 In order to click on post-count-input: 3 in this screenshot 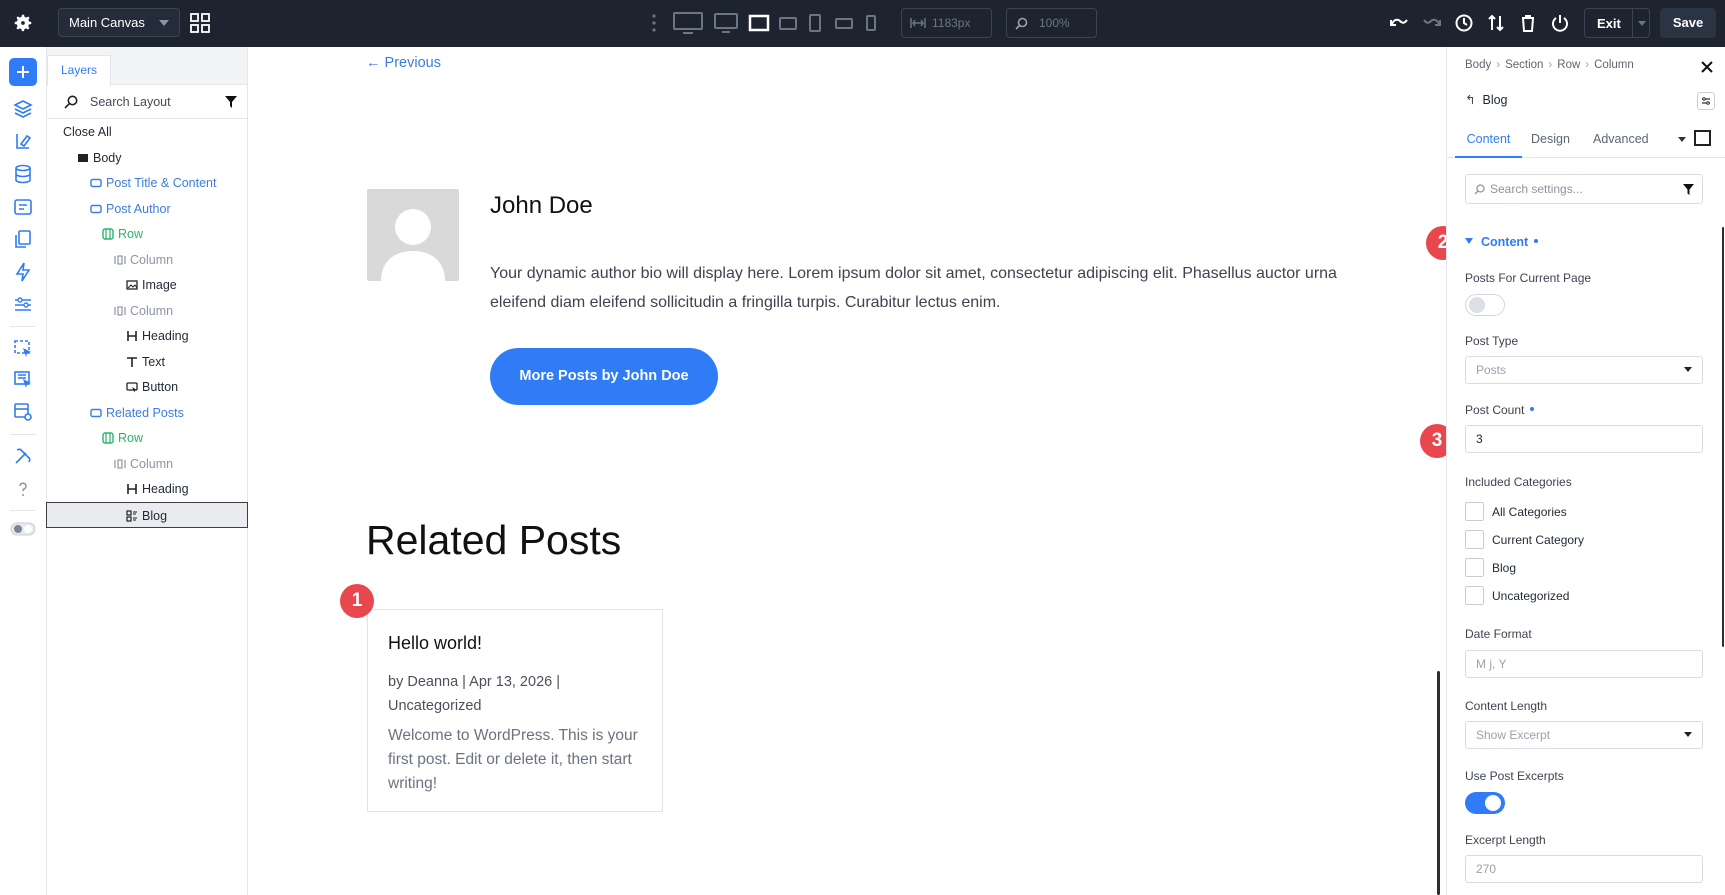, I will do `click(1584, 439)`.